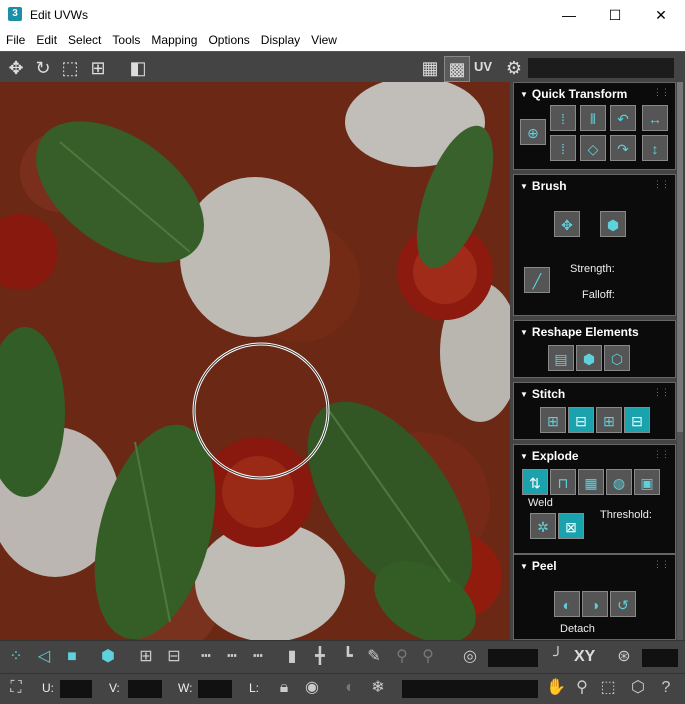 The height and width of the screenshot is (704, 685). Describe the element at coordinates (323, 38) in the screenshot. I see `menu-view: View` at that location.